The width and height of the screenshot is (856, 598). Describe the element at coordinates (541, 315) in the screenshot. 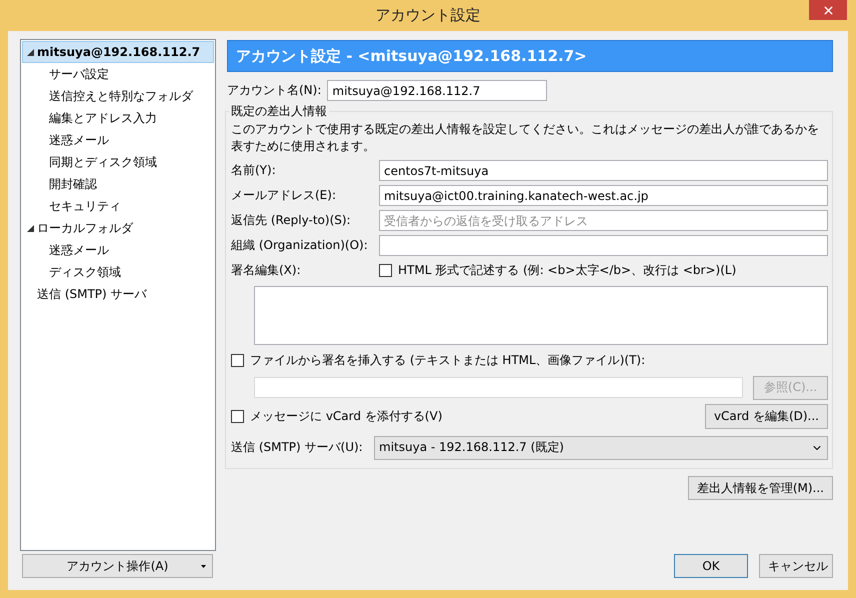

I see `signature-field` at that location.